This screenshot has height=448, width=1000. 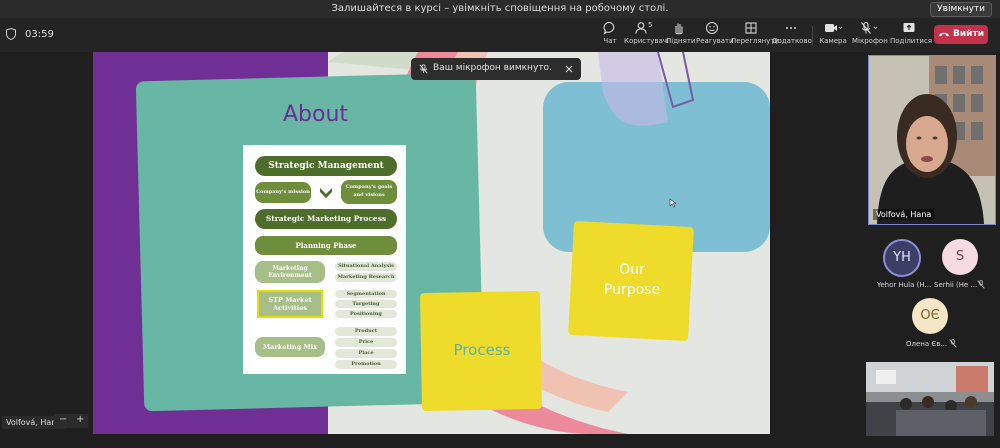 What do you see at coordinates (792, 41) in the screenshot?
I see `more-label: Додатково` at bounding box center [792, 41].